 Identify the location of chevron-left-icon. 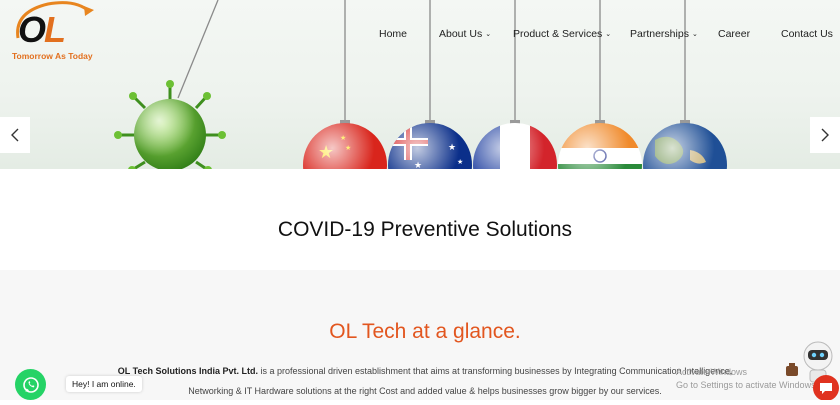
(15, 135).